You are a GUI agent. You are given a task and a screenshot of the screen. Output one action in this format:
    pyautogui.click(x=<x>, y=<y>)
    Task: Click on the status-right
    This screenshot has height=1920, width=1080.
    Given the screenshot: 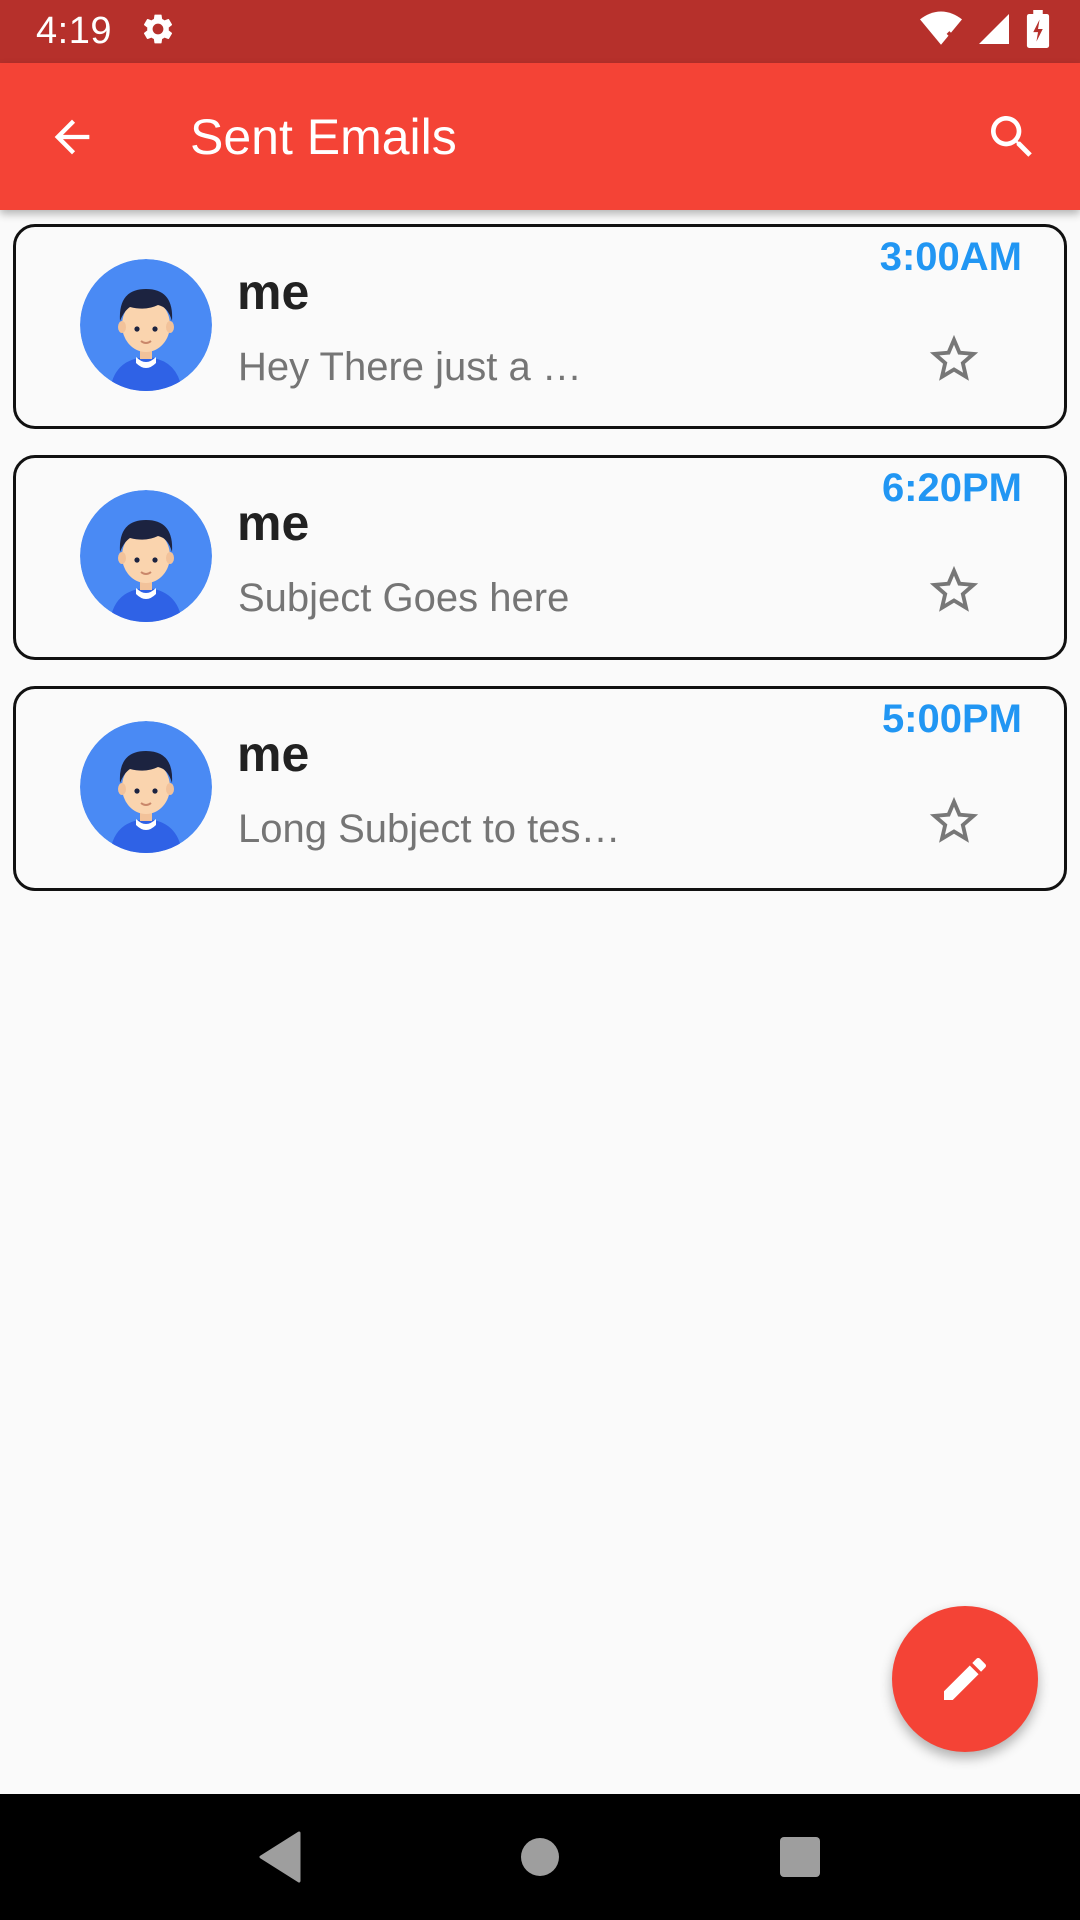 What is the action you would take?
    pyautogui.click(x=985, y=31)
    